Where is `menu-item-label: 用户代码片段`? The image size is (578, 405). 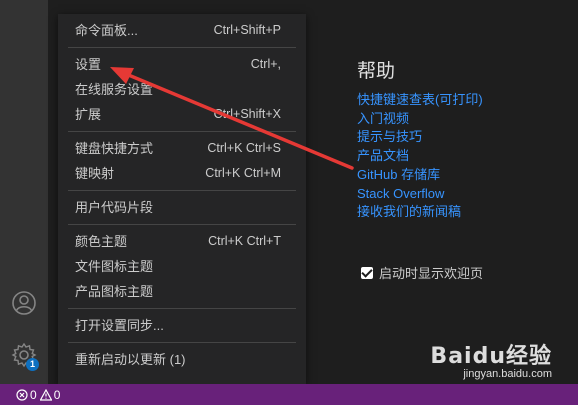
menu-item-label: 用户代码片段 is located at coordinates (114, 207).